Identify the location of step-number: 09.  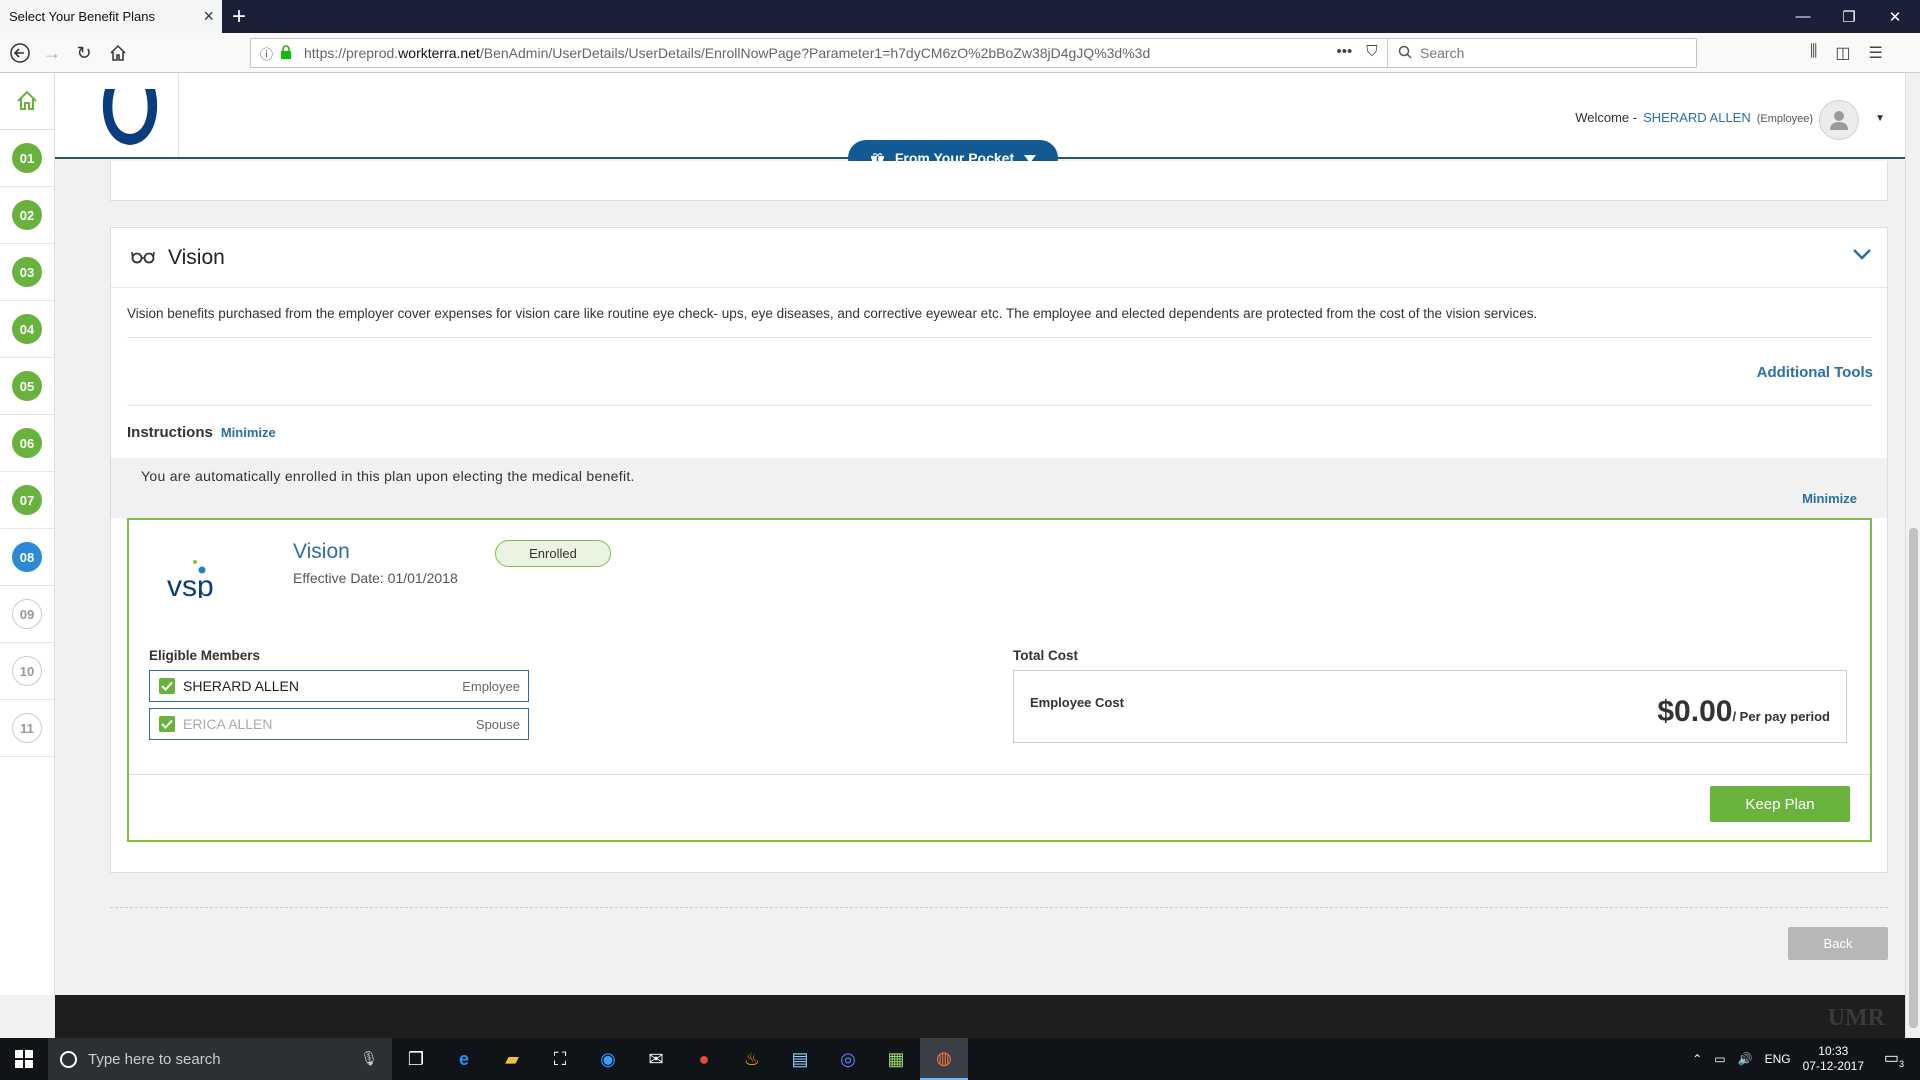
(27, 614).